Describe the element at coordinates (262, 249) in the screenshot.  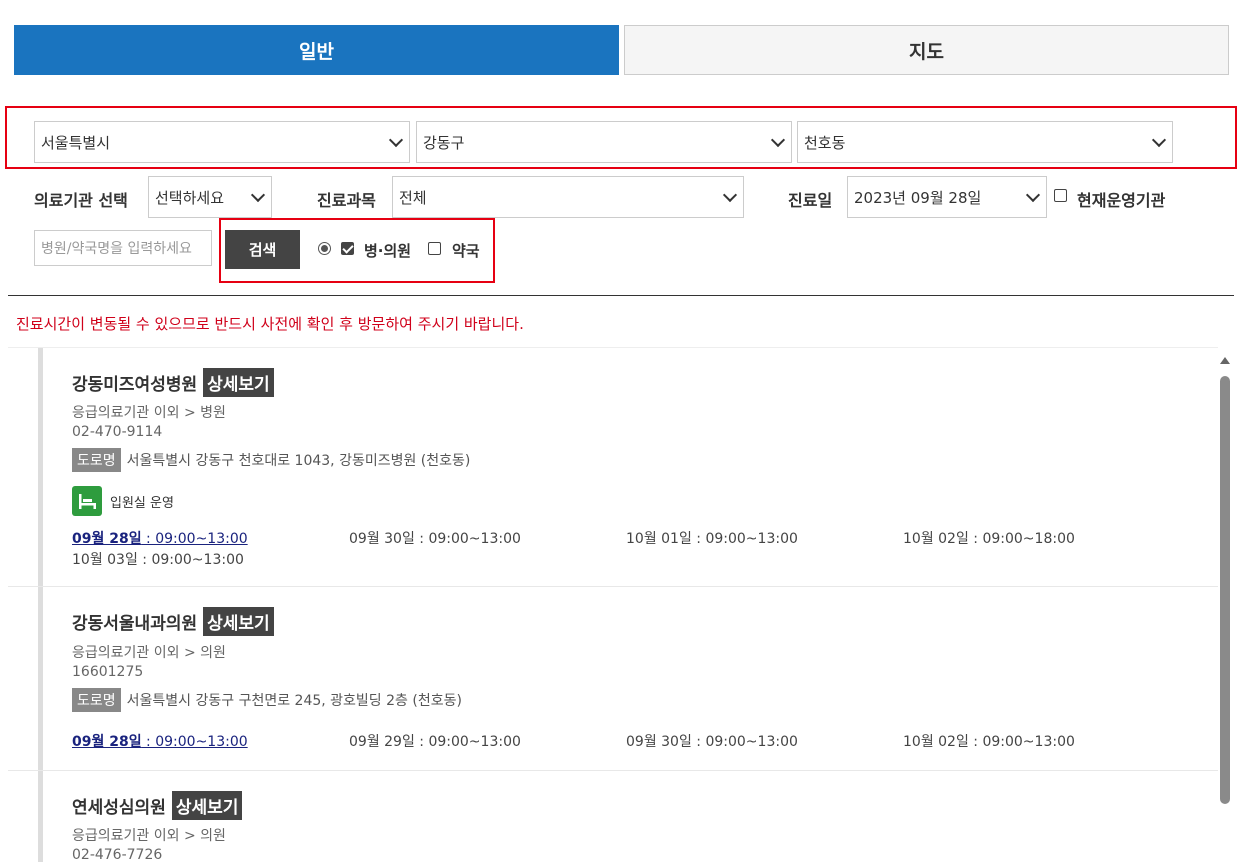
I see `search-button: 검색` at that location.